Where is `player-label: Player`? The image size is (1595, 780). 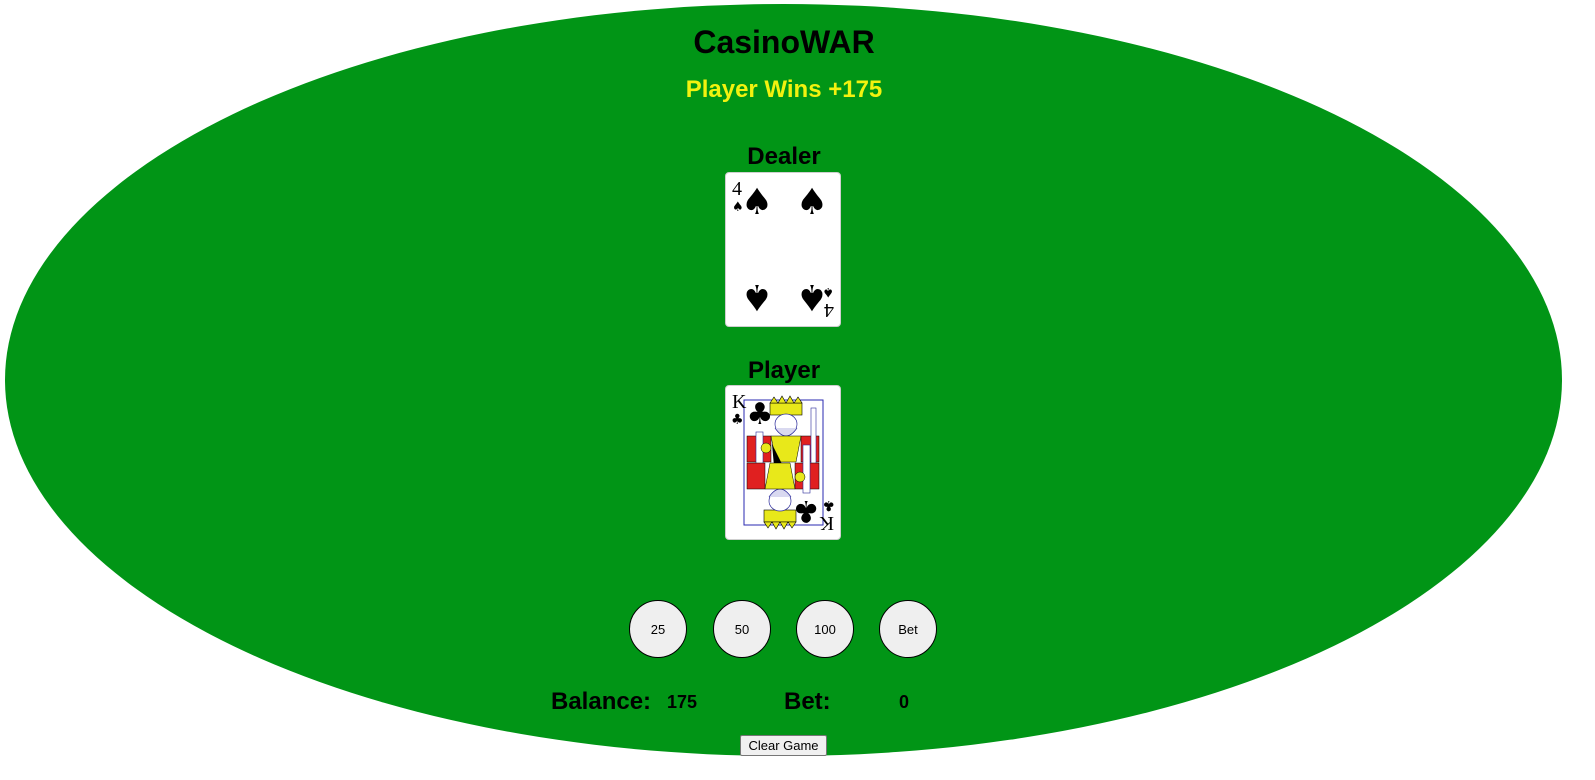
player-label: Player is located at coordinates (784, 370).